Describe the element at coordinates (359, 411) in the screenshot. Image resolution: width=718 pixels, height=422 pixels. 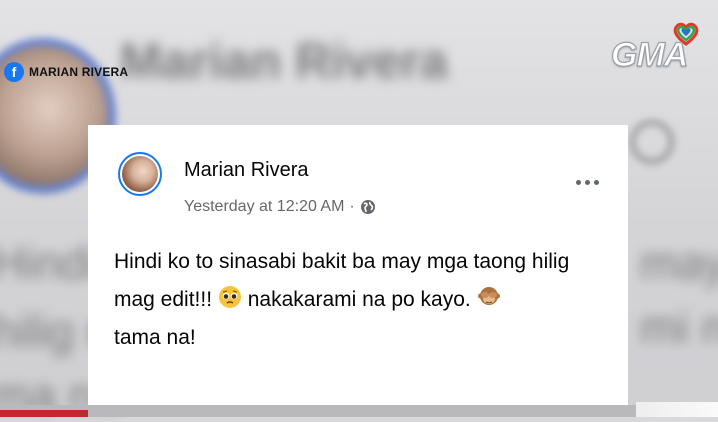
I see `bottom-strip` at that location.